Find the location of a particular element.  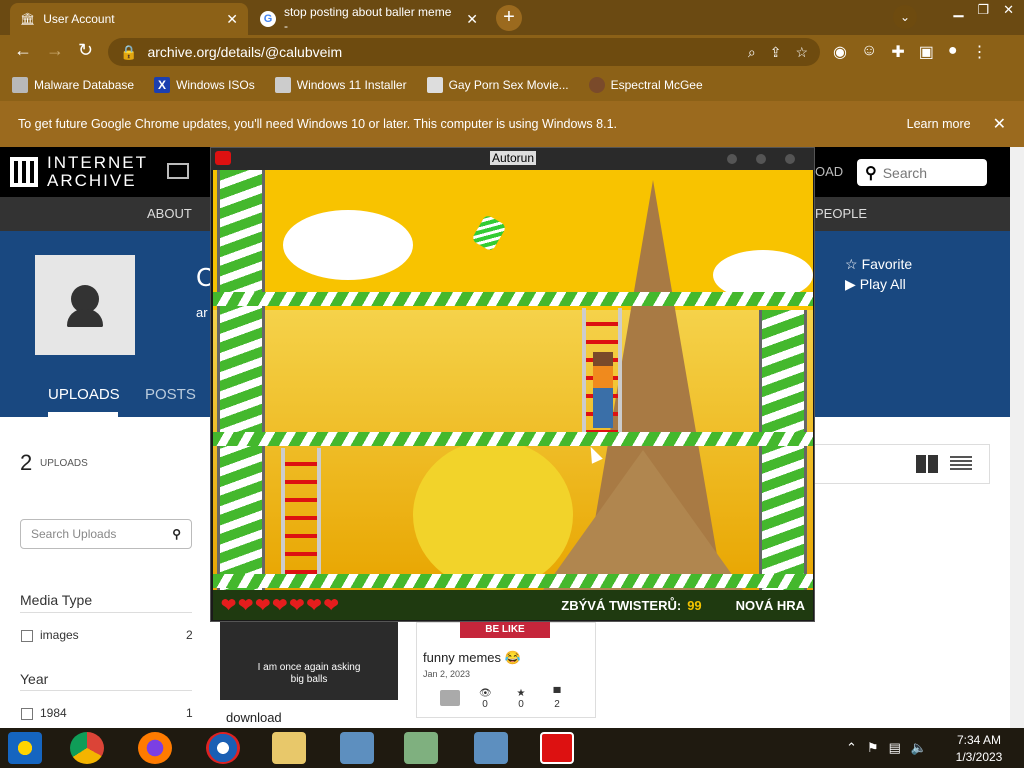

clock: 7:34 AM 1/3/2023 is located at coordinates (979, 749).